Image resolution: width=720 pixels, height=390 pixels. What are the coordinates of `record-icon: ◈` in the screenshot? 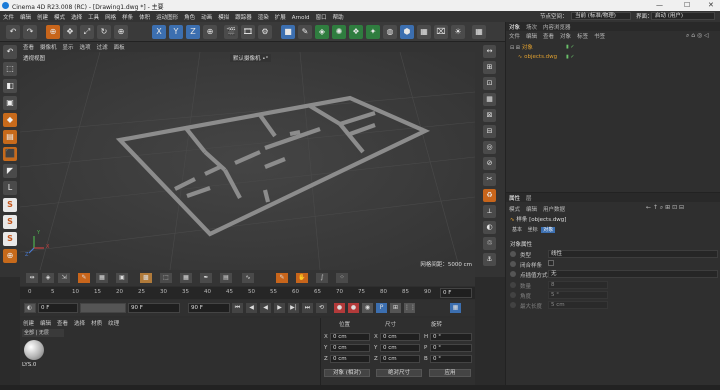 It's located at (48, 278).